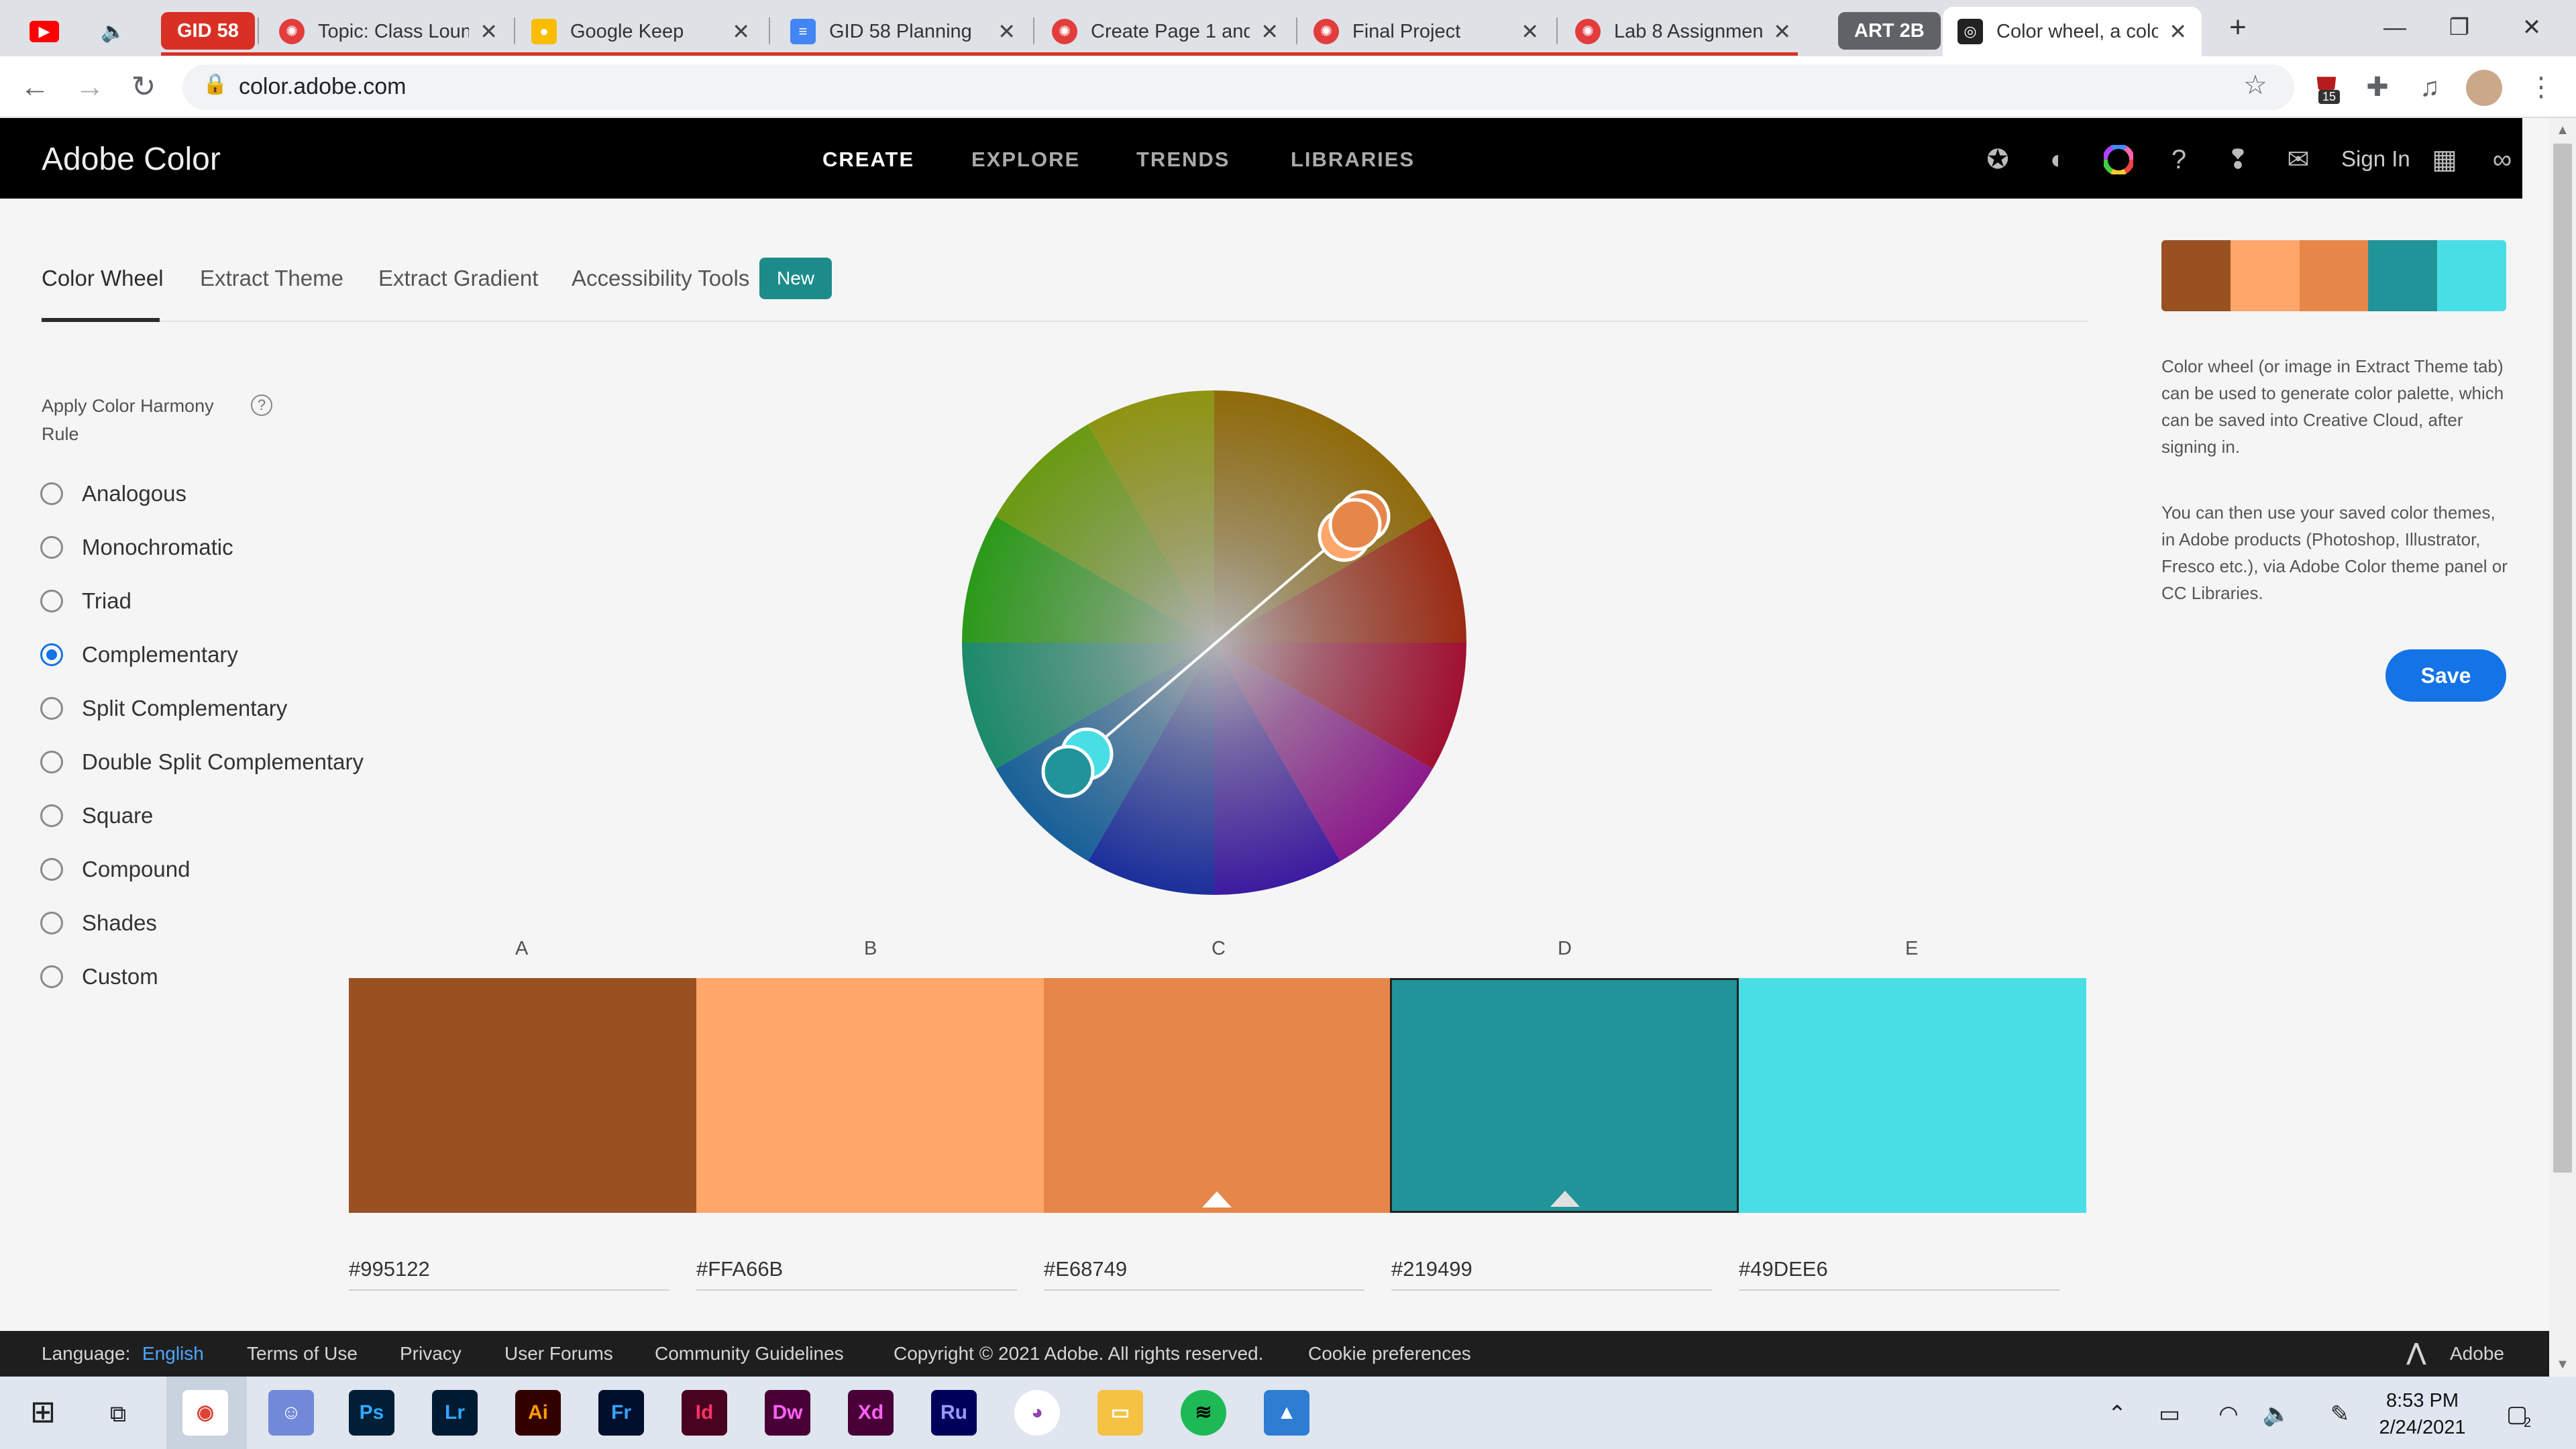 This screenshot has height=1449, width=2576. What do you see at coordinates (455, 1413) in the screenshot?
I see `lightroom-icon: Lr` at bounding box center [455, 1413].